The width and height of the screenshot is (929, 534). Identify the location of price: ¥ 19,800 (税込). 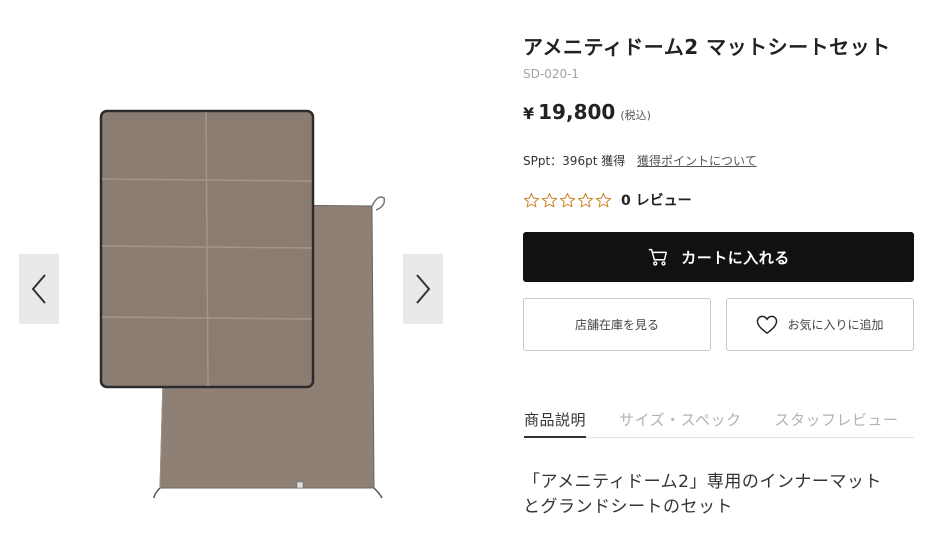
(587, 112).